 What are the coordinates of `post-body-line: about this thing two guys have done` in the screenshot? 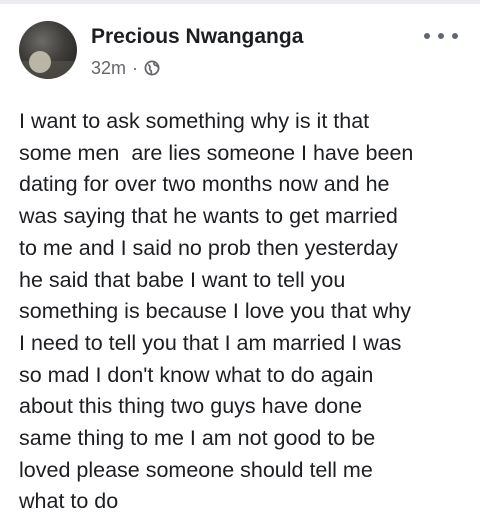 It's located at (191, 406).